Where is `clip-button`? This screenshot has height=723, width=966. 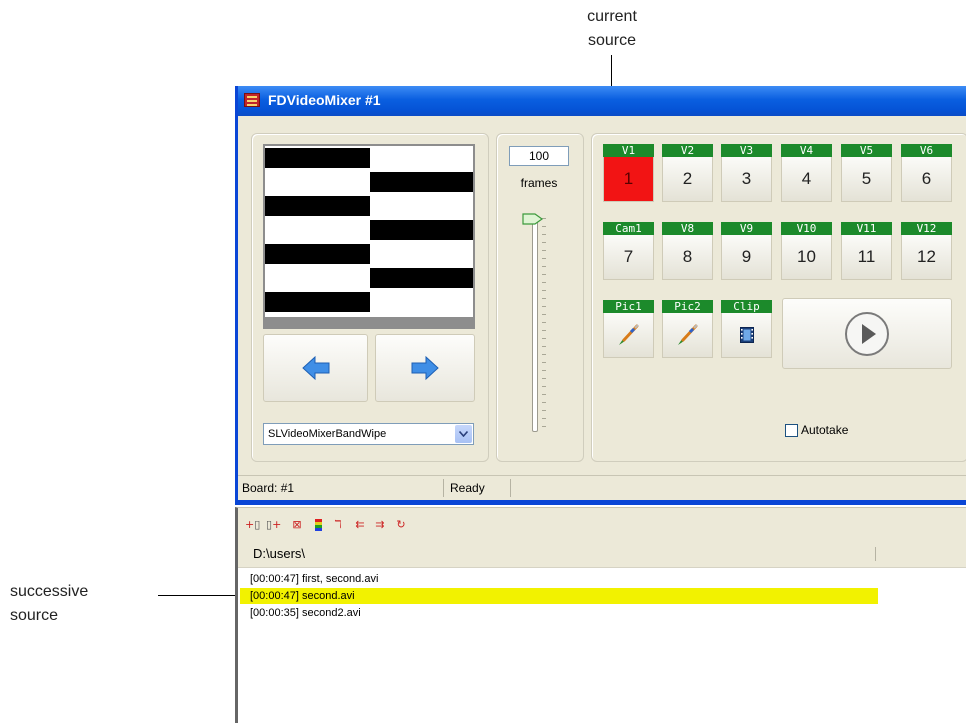
clip-button is located at coordinates (746, 335).